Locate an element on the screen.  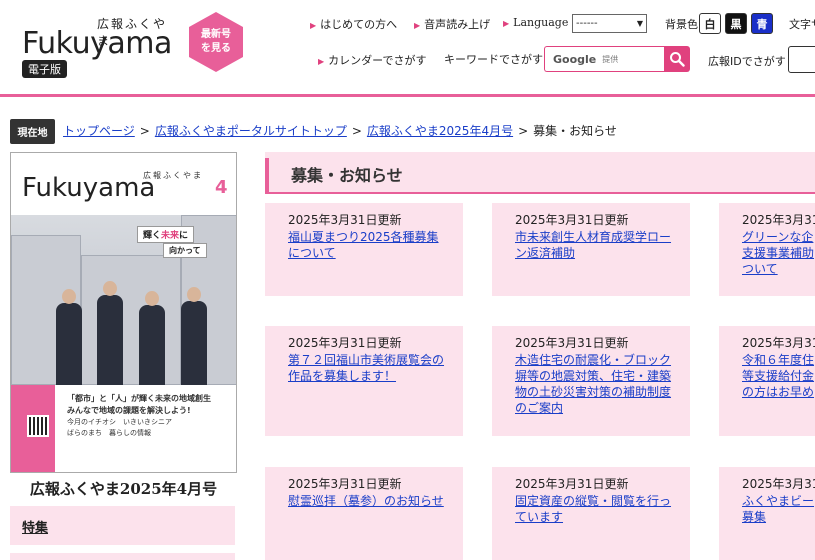
bg-color-label: 背景色 is located at coordinates (681, 24).